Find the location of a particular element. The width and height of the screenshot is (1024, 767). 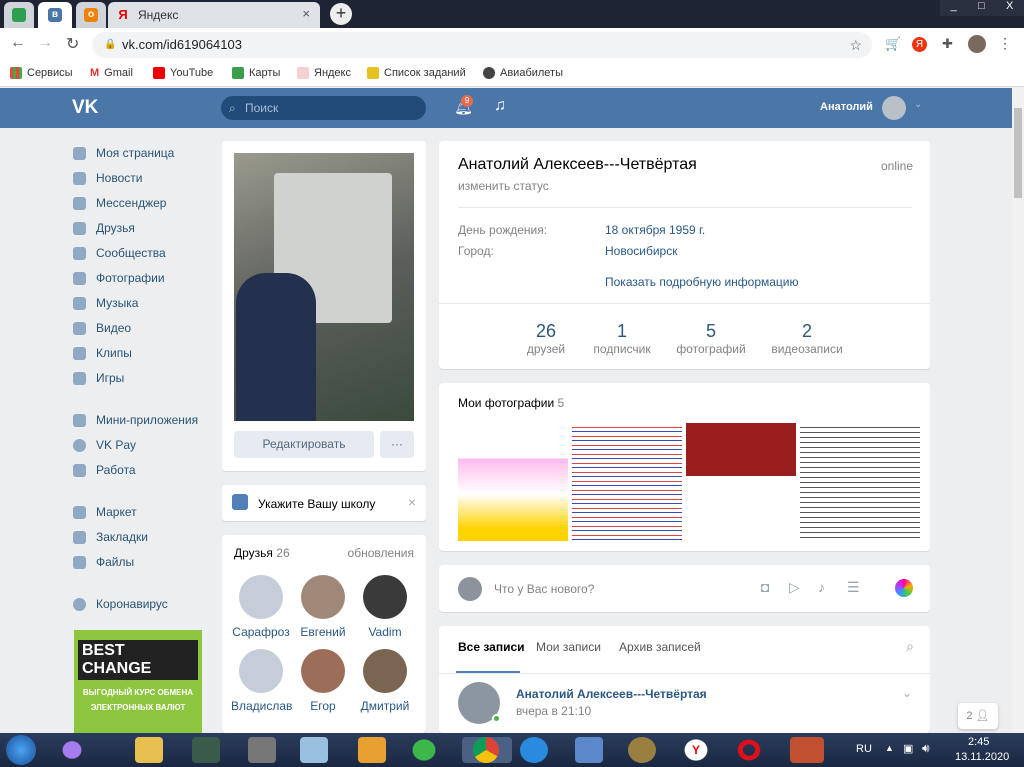

alice-icon is located at coordinates (72, 750).